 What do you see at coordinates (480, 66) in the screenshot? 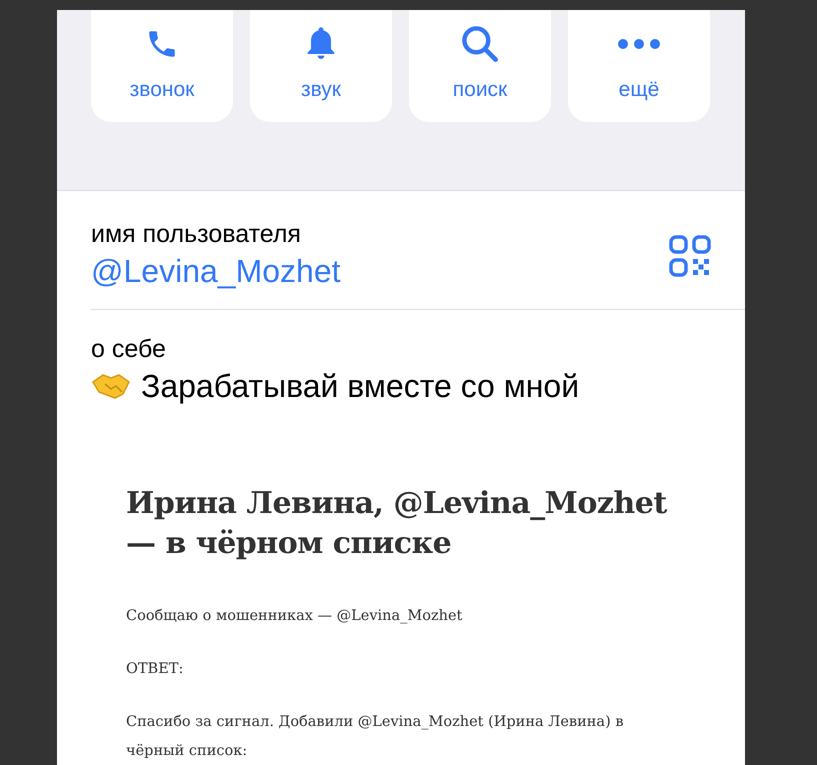
I see `action-button: поиск` at bounding box center [480, 66].